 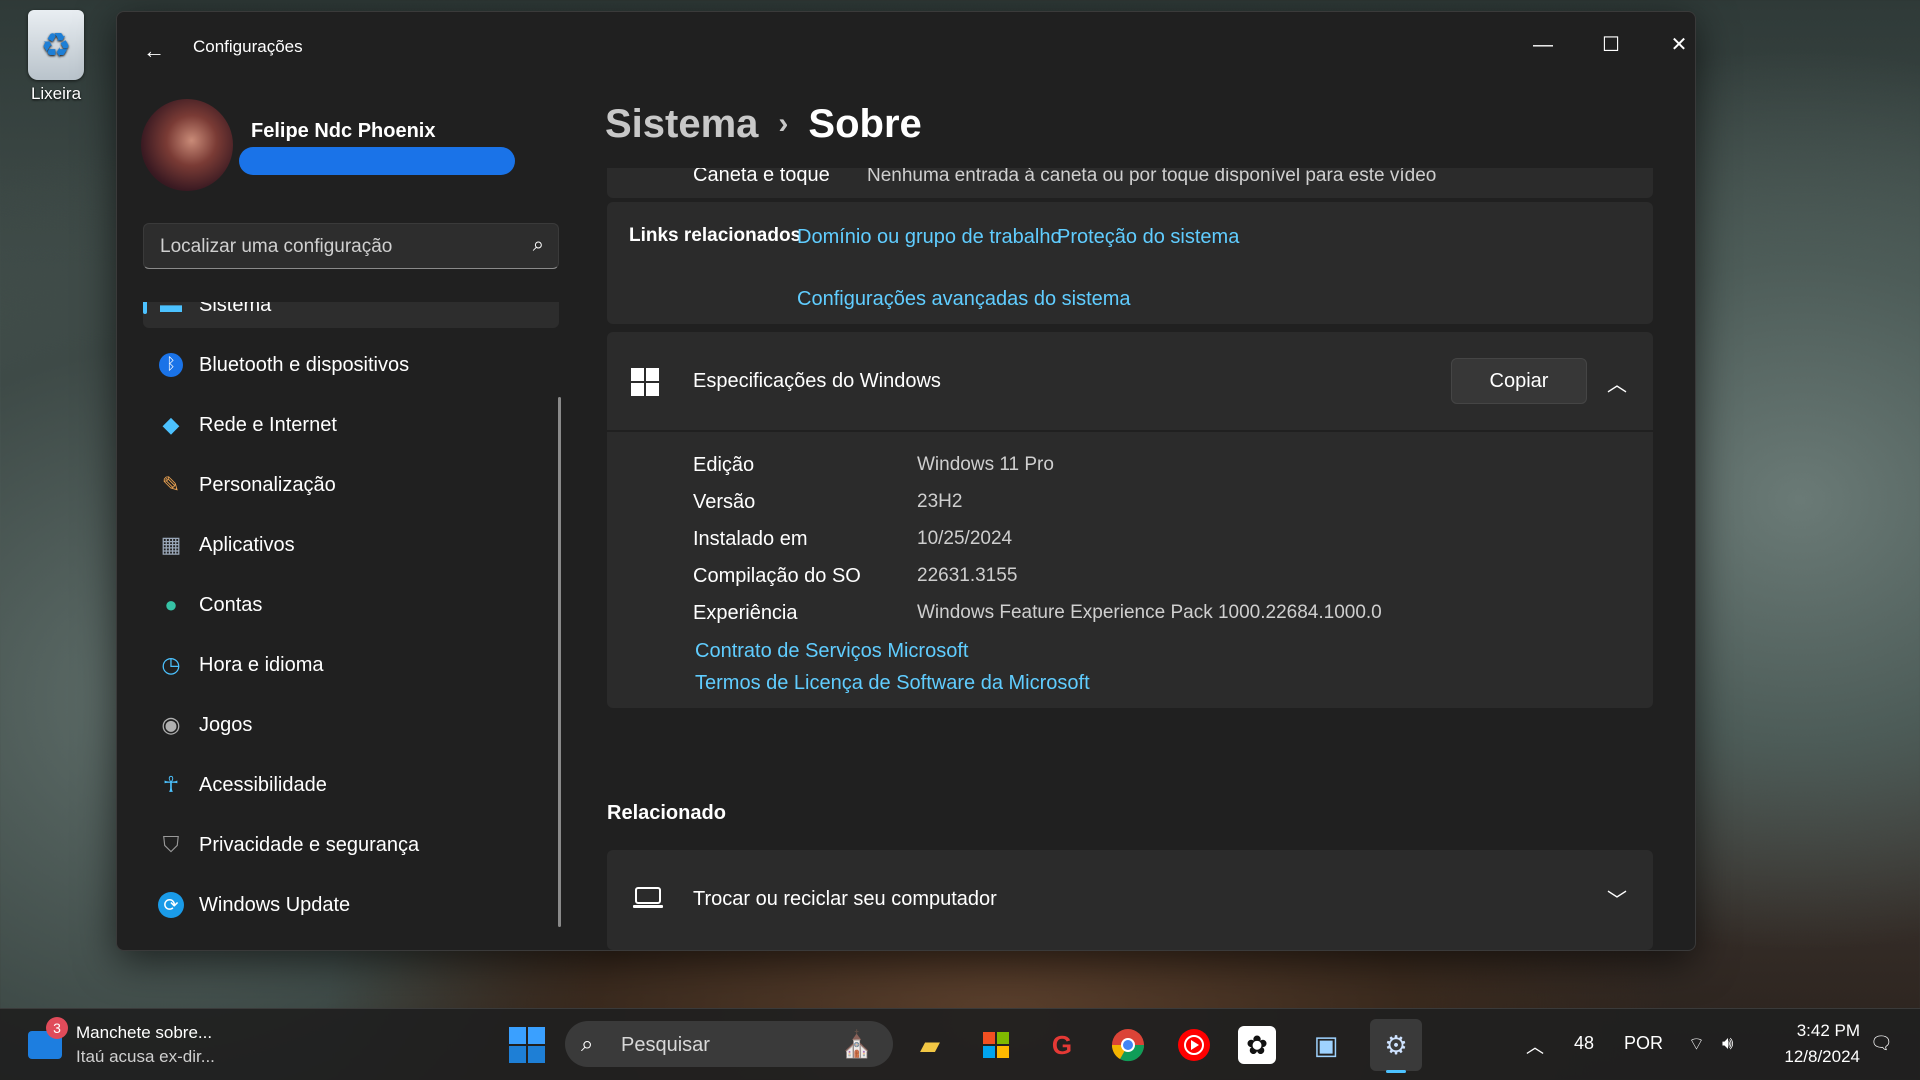 I want to click on spec-label: Edição, so click(x=724, y=465).